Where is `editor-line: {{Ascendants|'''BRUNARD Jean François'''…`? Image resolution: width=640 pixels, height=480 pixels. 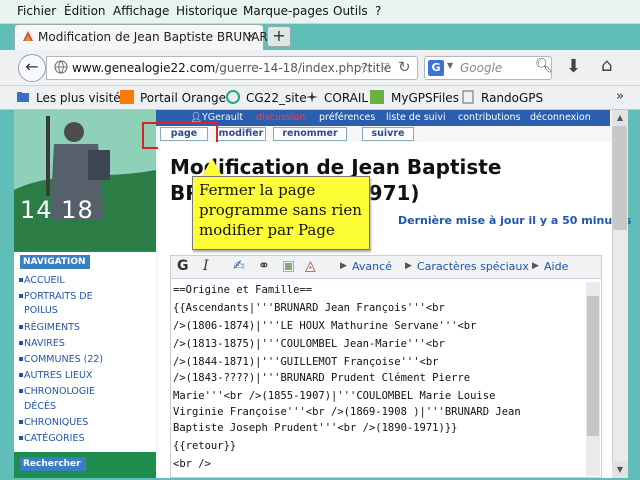 editor-line: {{Ascendants|'''BRUNARD Jean François'''… is located at coordinates (309, 308).